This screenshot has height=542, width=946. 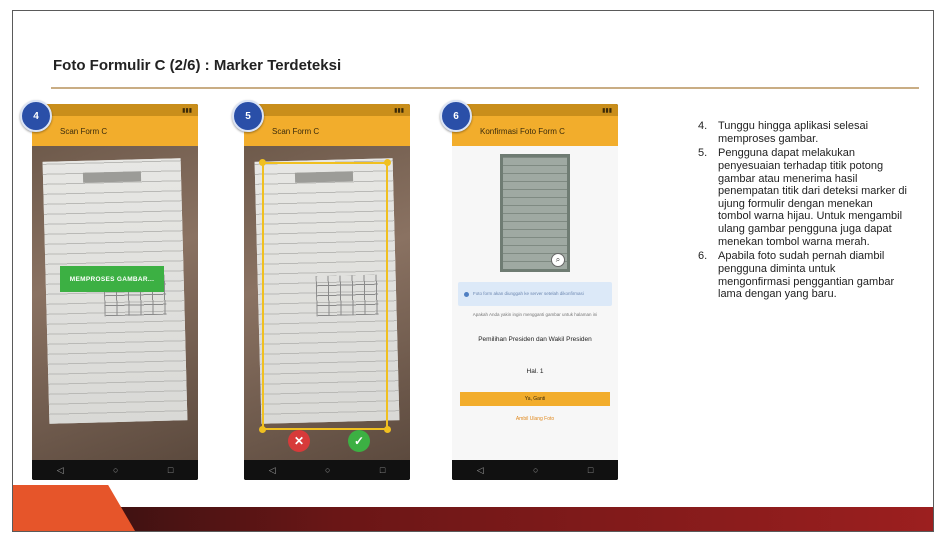 I want to click on check-icon: ✓, so click(x=359, y=441).